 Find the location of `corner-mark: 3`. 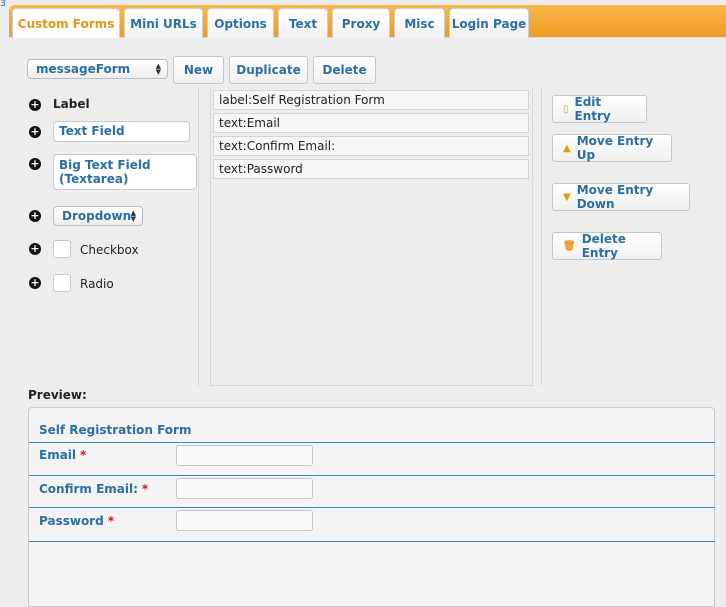

corner-mark: 3 is located at coordinates (3, 4).